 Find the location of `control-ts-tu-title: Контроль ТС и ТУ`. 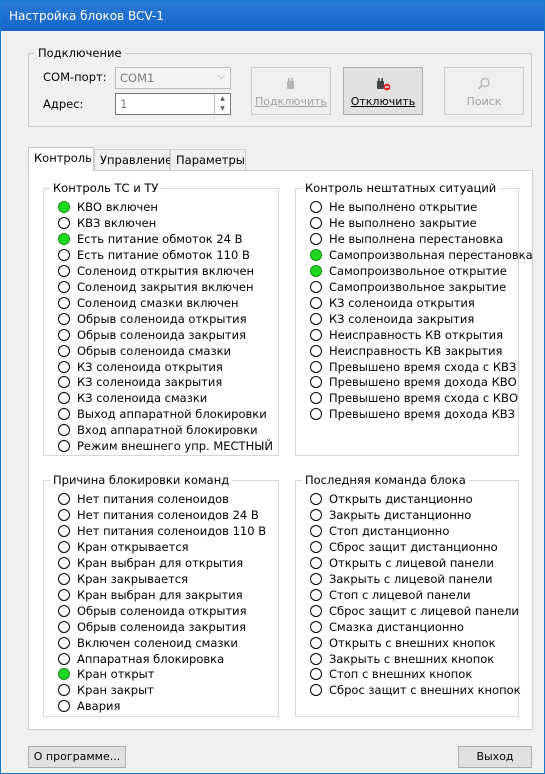

control-ts-tu-title: Контроль ТС и ТУ is located at coordinates (106, 188).